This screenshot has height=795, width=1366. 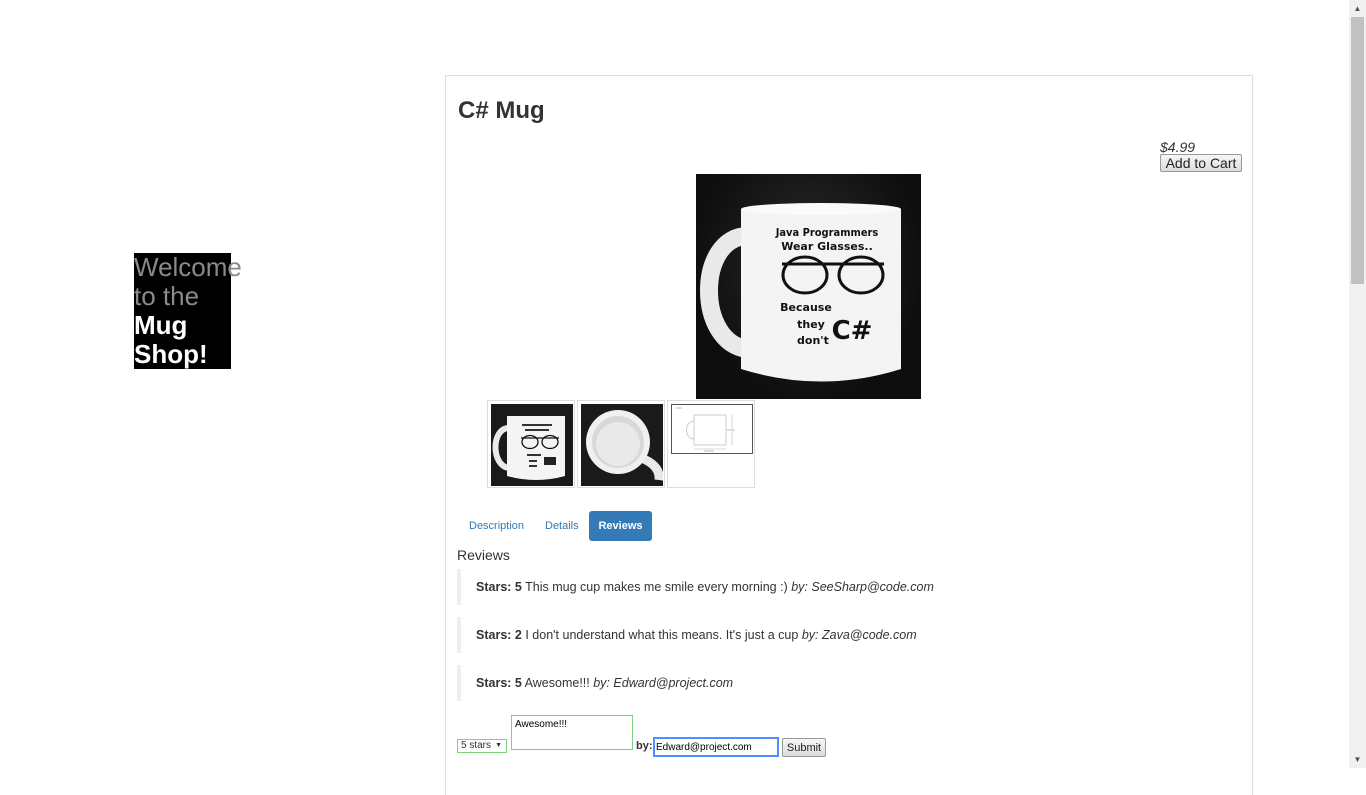 What do you see at coordinates (872, 587) in the screenshot?
I see `review-author: SeeSharp@code.com` at bounding box center [872, 587].